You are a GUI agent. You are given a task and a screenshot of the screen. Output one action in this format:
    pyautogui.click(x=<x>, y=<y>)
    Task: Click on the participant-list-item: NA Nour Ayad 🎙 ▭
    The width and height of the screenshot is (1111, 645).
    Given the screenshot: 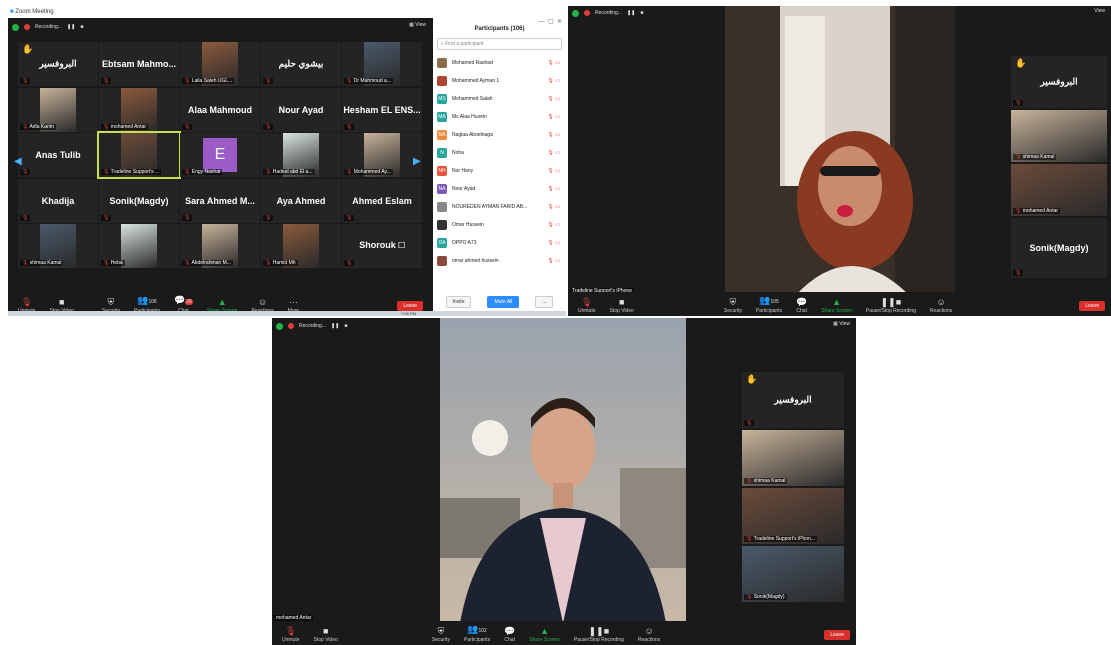 What is the action you would take?
    pyautogui.click(x=499, y=189)
    